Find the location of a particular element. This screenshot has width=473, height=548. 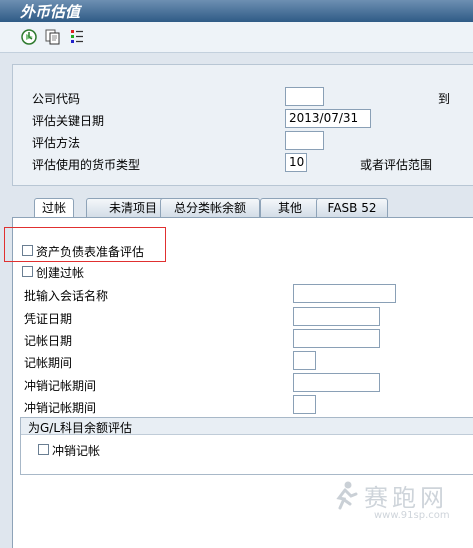

posting-period-label: 记帐期间 is located at coordinates (48, 363).